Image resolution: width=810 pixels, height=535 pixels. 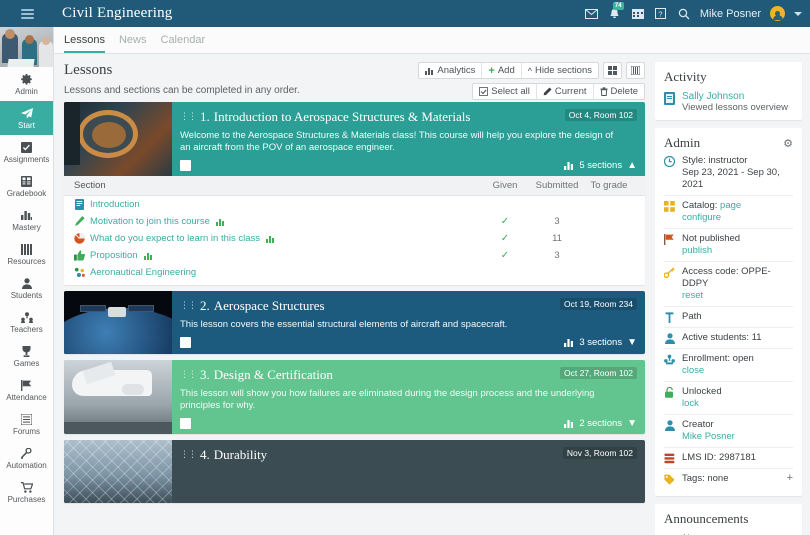 I want to click on sidebar-classroom-photo, so click(x=26, y=47).